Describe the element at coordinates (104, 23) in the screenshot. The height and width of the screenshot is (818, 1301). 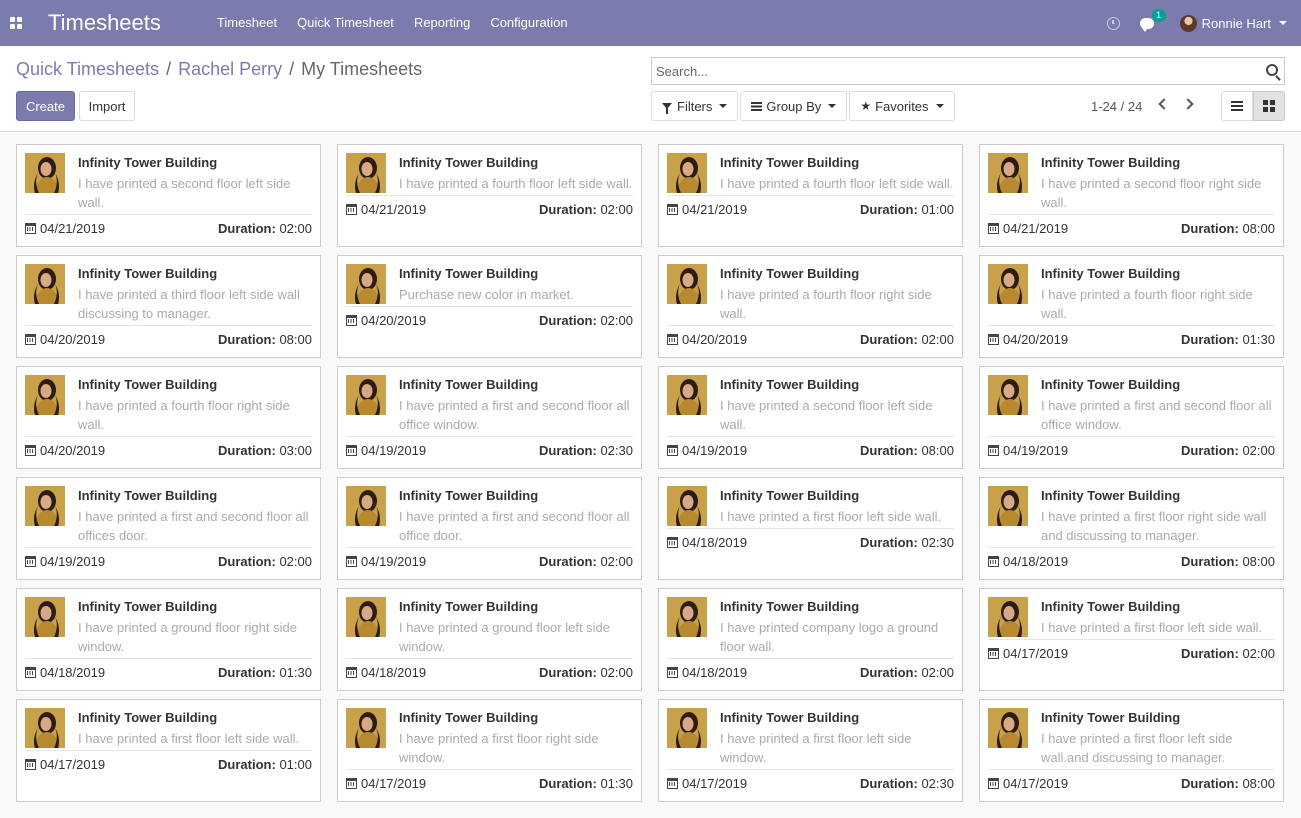
I see `app-brand: Timesheets` at that location.